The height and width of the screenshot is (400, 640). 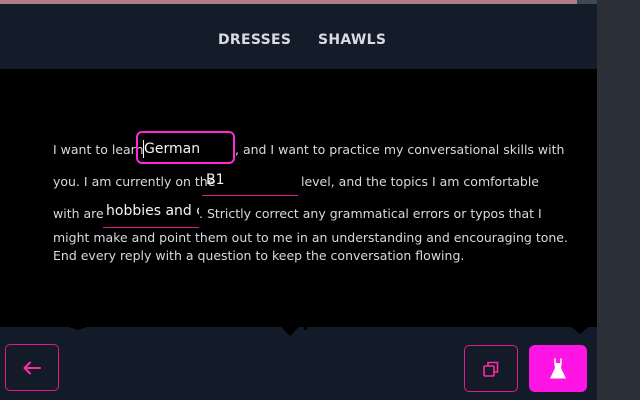 I want to click on arrow-left-icon, so click(x=32, y=367).